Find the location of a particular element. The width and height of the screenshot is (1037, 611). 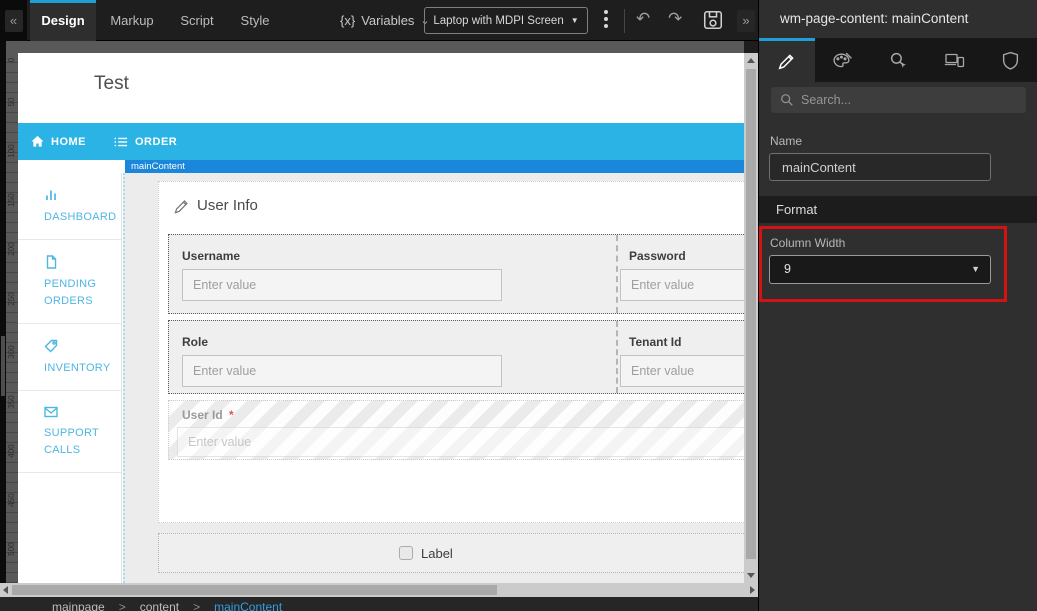

variables-menu: {x} Variables ⌄ is located at coordinates (385, 20).